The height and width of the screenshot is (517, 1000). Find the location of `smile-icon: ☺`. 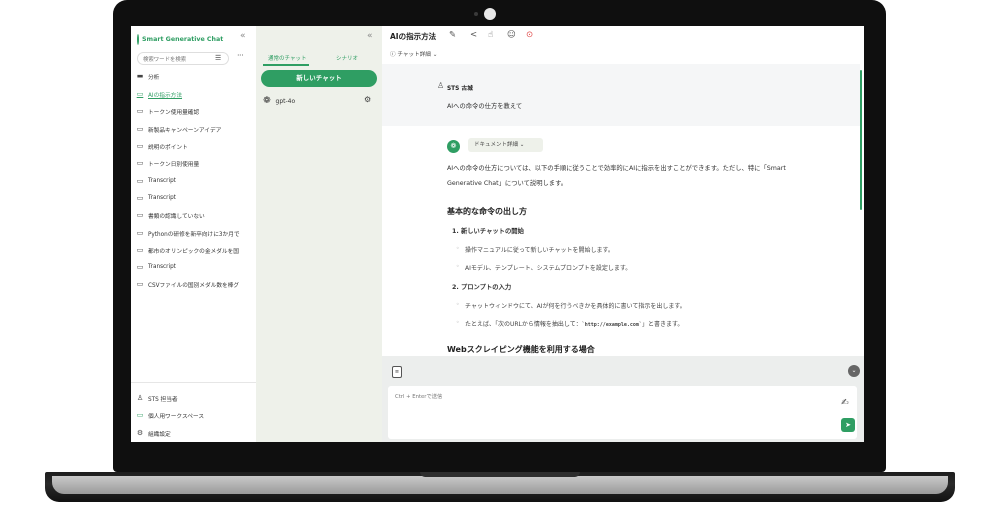

smile-icon: ☺ is located at coordinates (511, 35).